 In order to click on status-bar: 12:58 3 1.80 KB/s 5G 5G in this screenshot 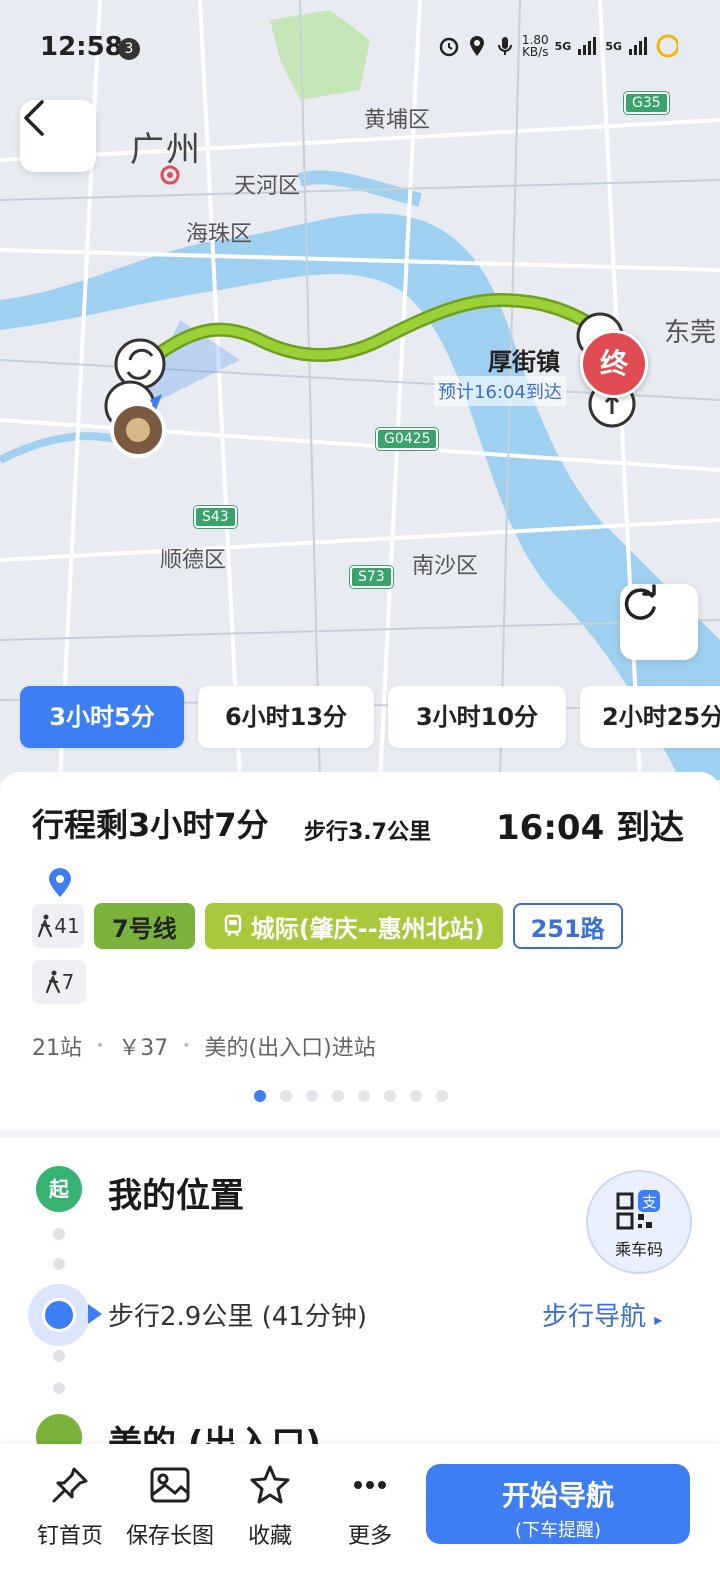, I will do `click(360, 48)`.